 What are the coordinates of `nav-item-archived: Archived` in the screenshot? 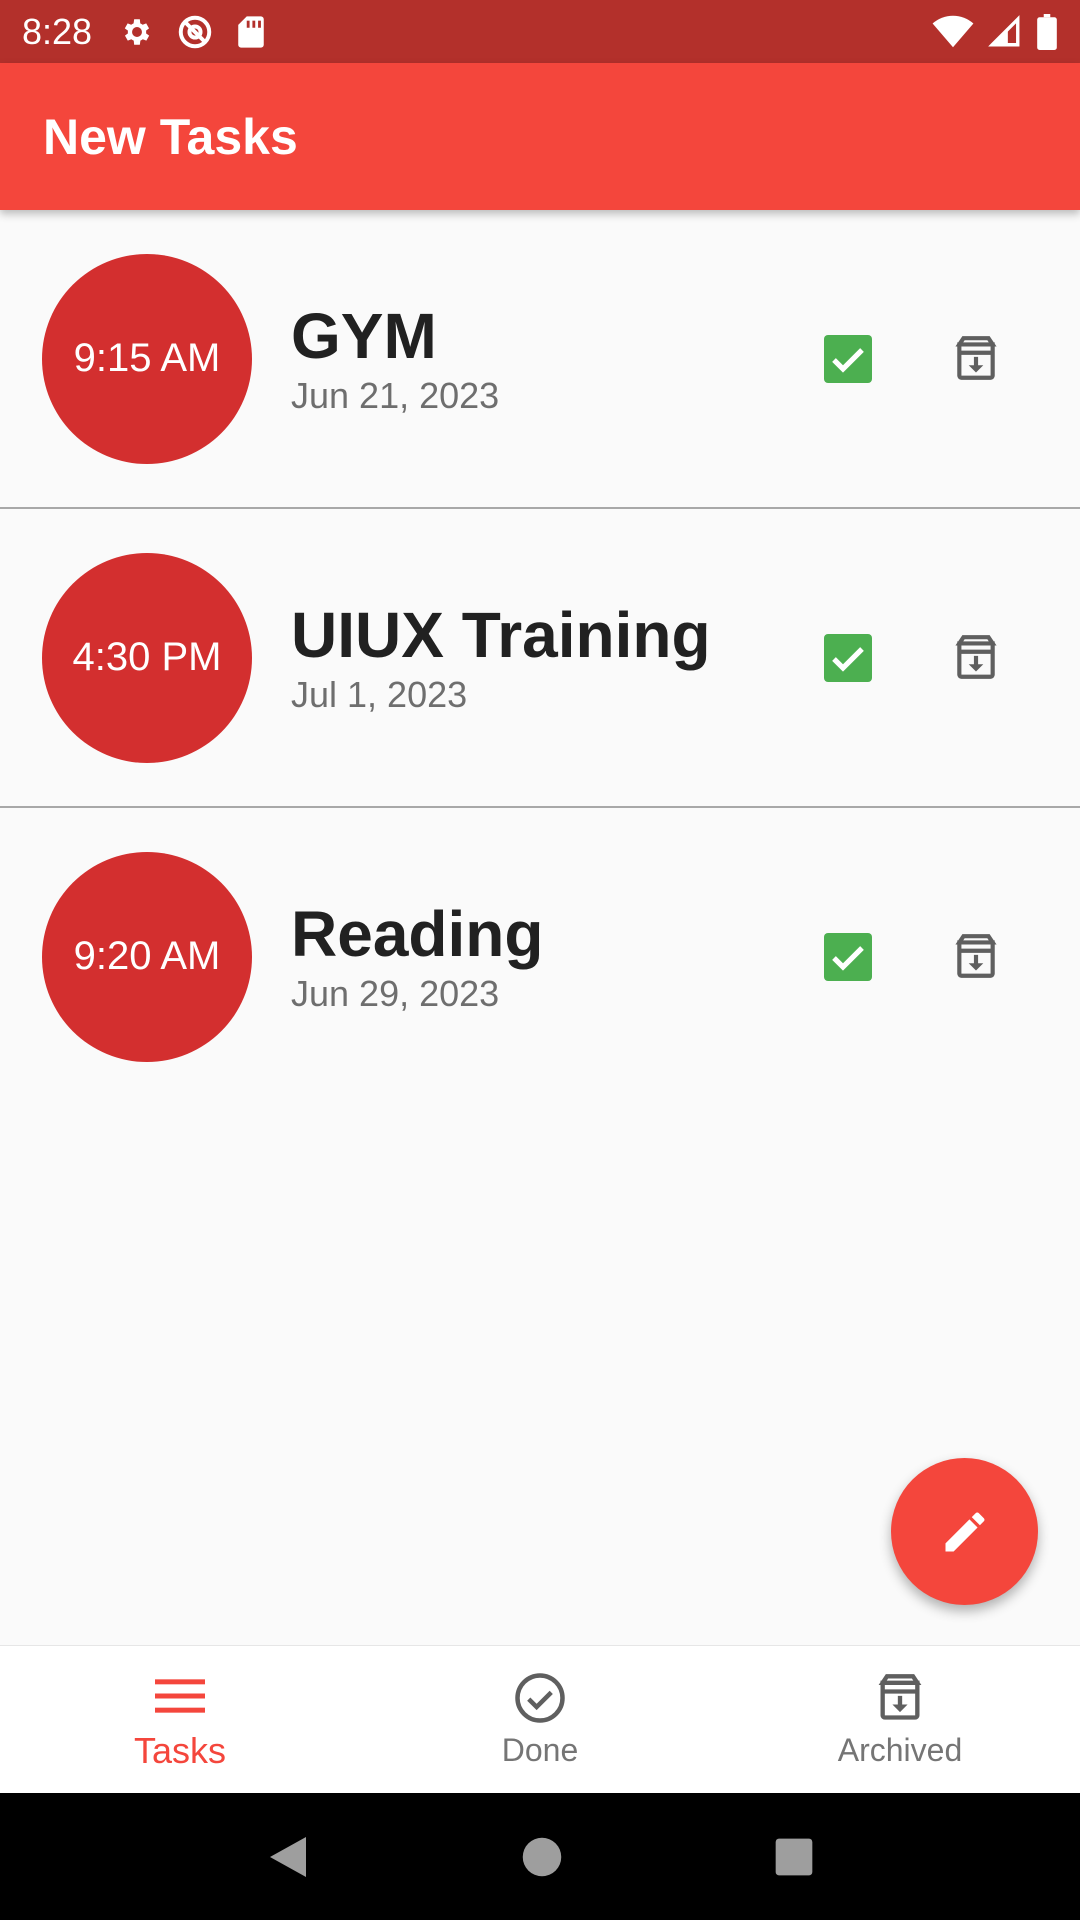 It's located at (900, 1719).